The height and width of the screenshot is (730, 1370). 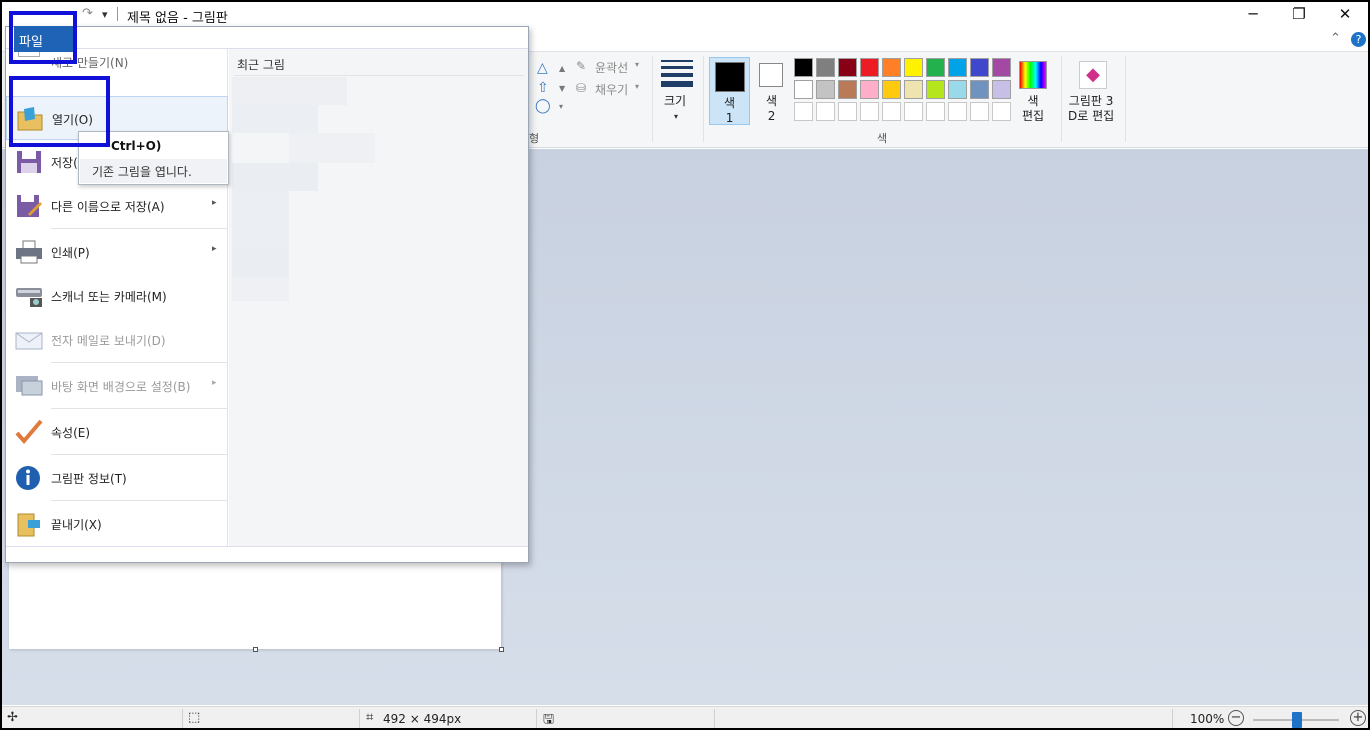 What do you see at coordinates (562, 68) in the screenshot?
I see `shapes-scroll-up-icon: ▲` at bounding box center [562, 68].